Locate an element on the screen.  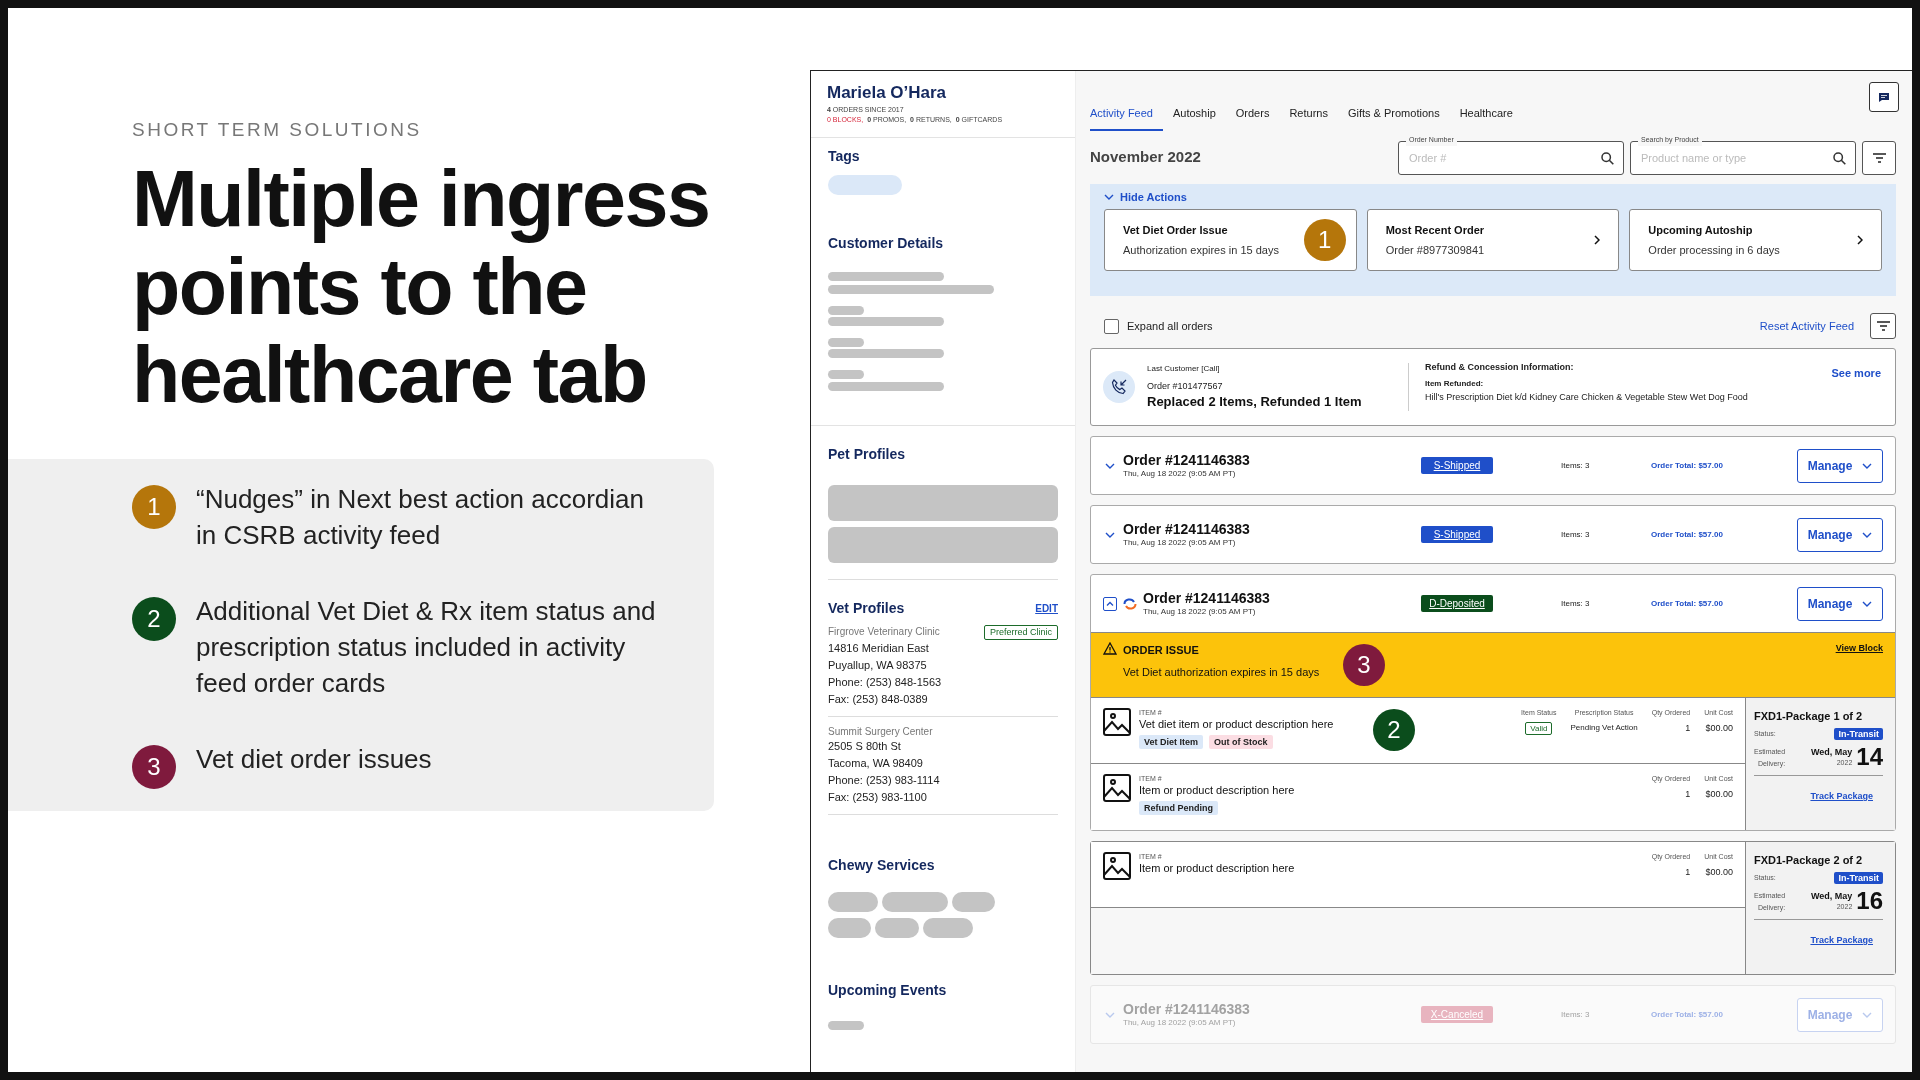
see-more-link: See more is located at coordinates (1856, 373).